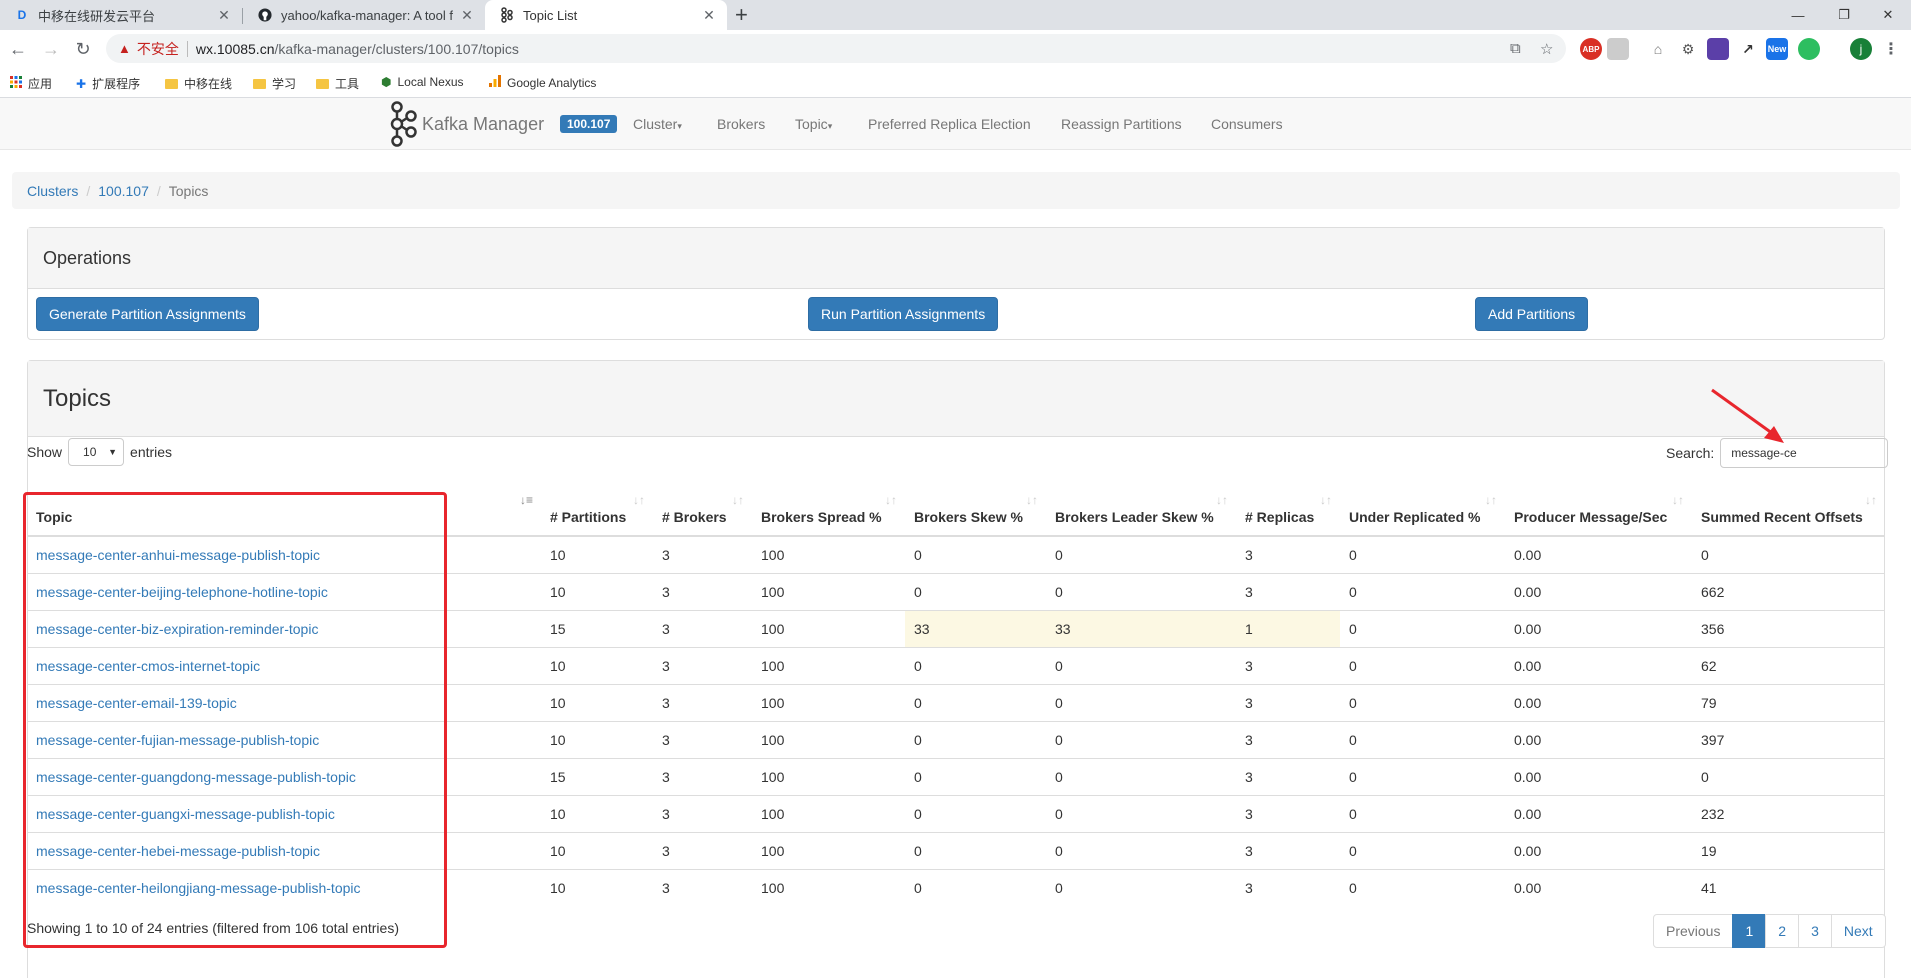 The height and width of the screenshot is (978, 1911). I want to click on entries-select: 10 ▼, so click(96, 452).